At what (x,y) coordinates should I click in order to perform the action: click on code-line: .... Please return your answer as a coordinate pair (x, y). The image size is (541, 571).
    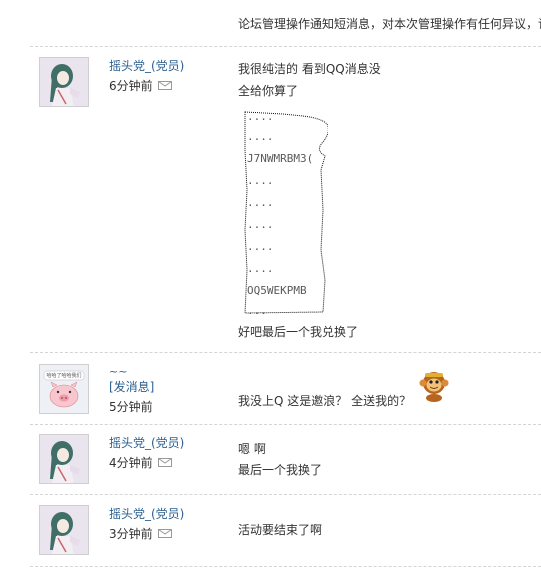
    Looking at the image, I should click on (257, 309).